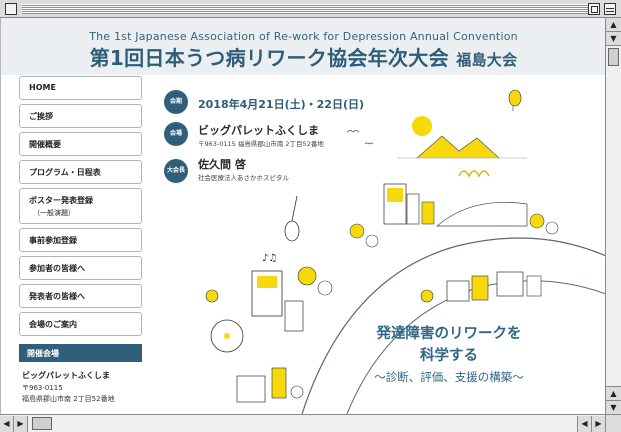  What do you see at coordinates (11, 9) in the screenshot?
I see `close-box-icon` at bounding box center [11, 9].